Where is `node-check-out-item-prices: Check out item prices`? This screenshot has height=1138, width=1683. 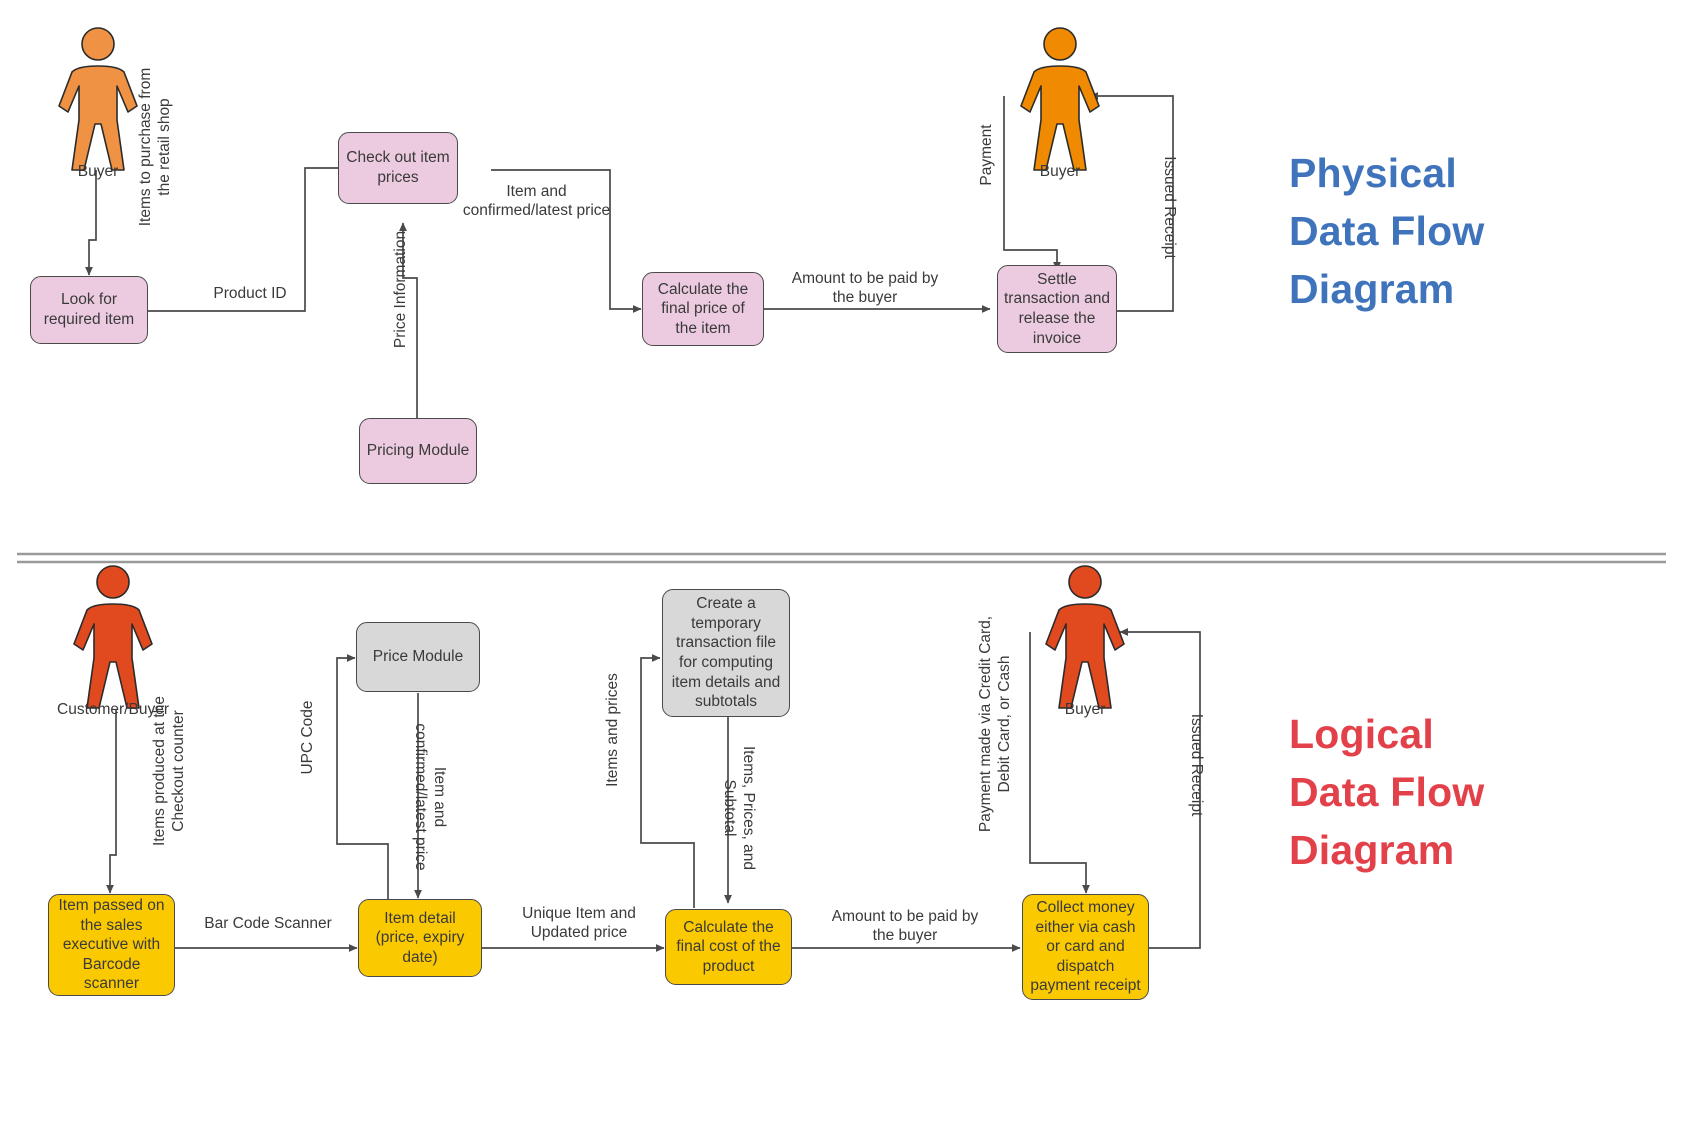 node-check-out-item-prices: Check out item prices is located at coordinates (398, 168).